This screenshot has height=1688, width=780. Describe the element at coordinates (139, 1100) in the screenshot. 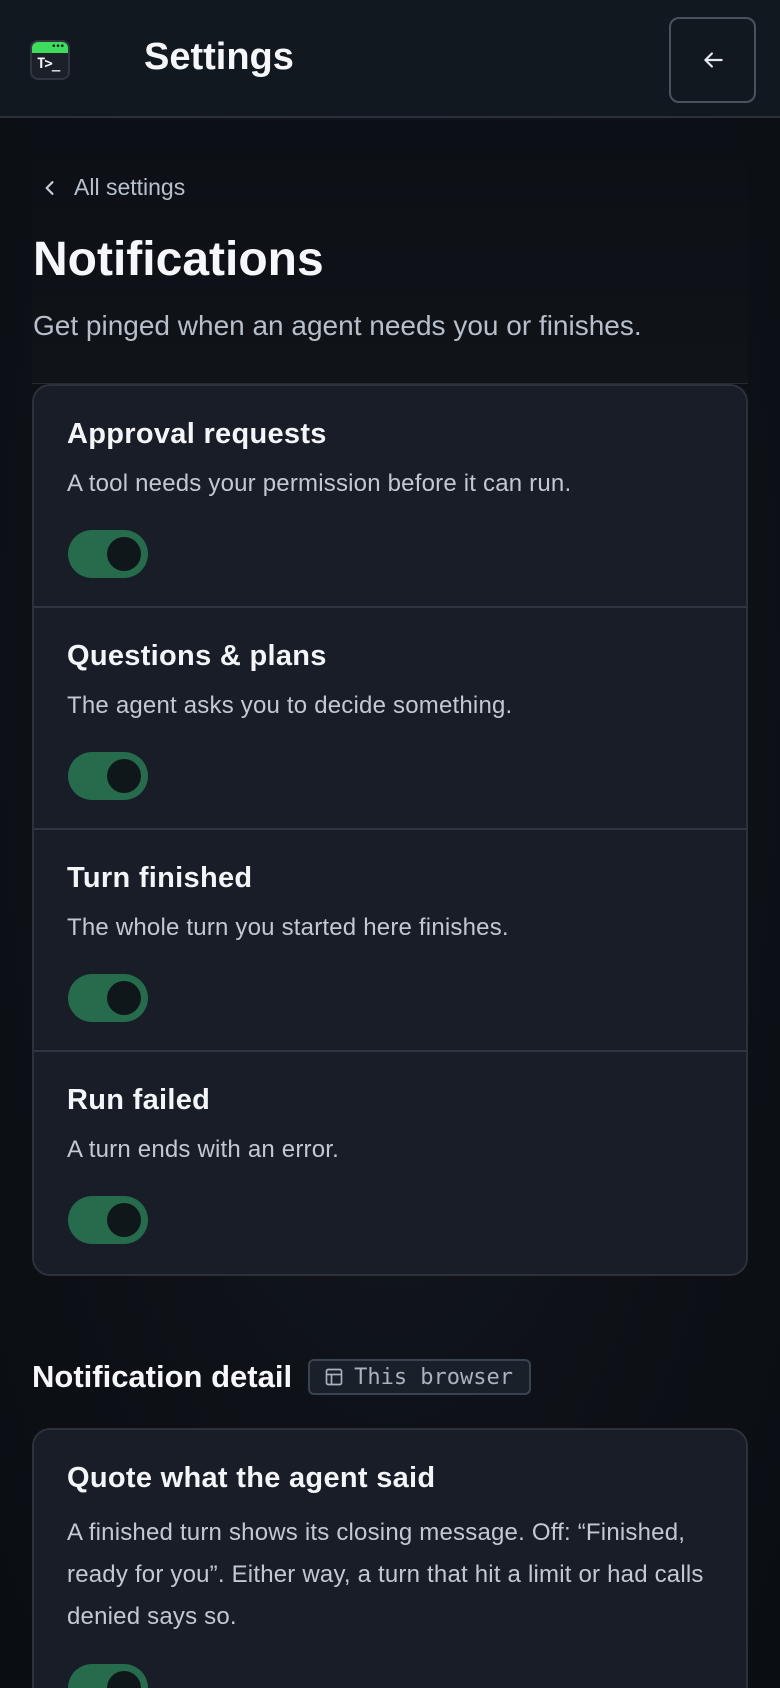

I see `setting-title: Run failed` at that location.